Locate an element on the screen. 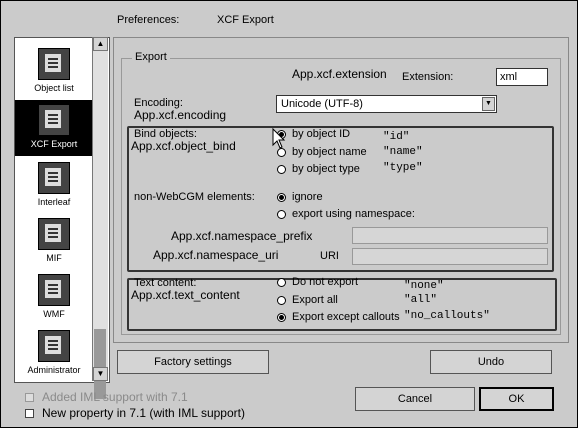 The image size is (578, 428). nonwebcgm-ignore-radio is located at coordinates (281, 197).